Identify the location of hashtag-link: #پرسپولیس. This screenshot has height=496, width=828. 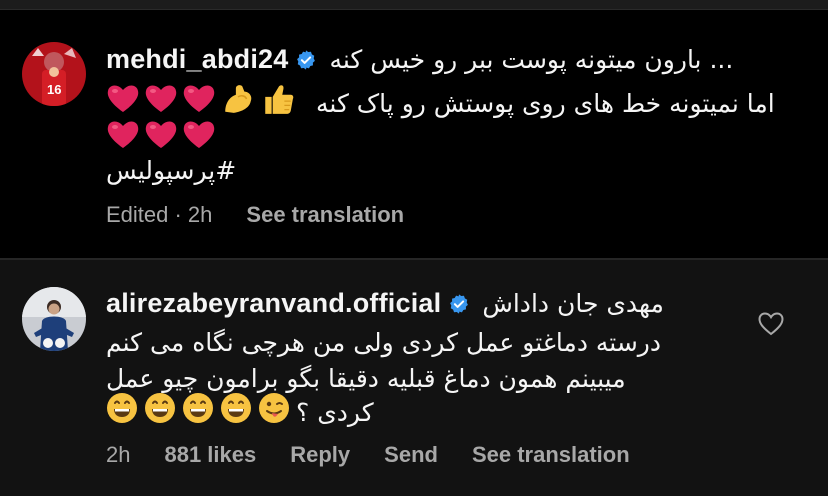
(171, 170).